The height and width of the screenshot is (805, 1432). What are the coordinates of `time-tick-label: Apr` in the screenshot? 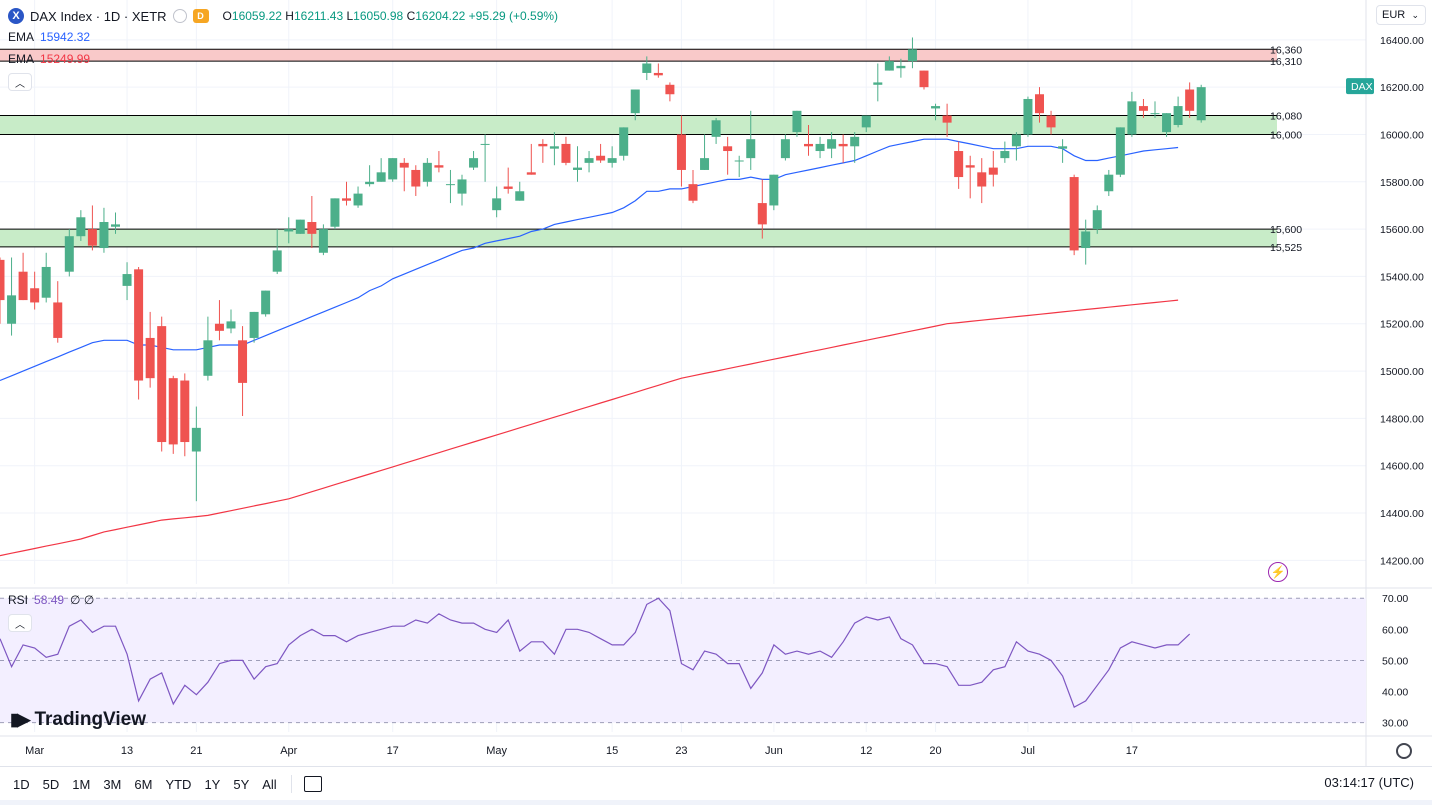 It's located at (288, 751).